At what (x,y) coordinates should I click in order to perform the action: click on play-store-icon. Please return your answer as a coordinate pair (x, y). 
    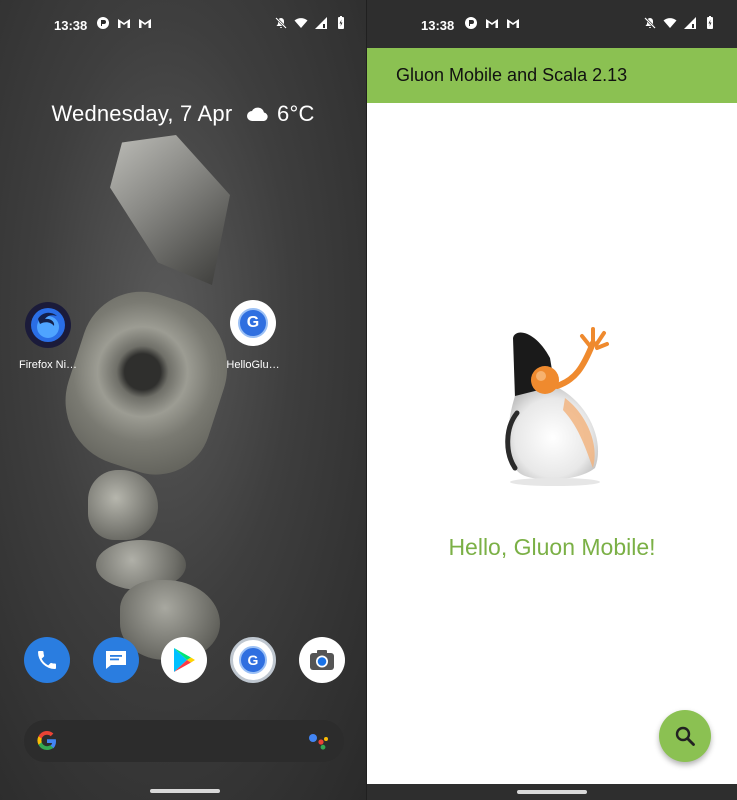
    Looking at the image, I should click on (184, 660).